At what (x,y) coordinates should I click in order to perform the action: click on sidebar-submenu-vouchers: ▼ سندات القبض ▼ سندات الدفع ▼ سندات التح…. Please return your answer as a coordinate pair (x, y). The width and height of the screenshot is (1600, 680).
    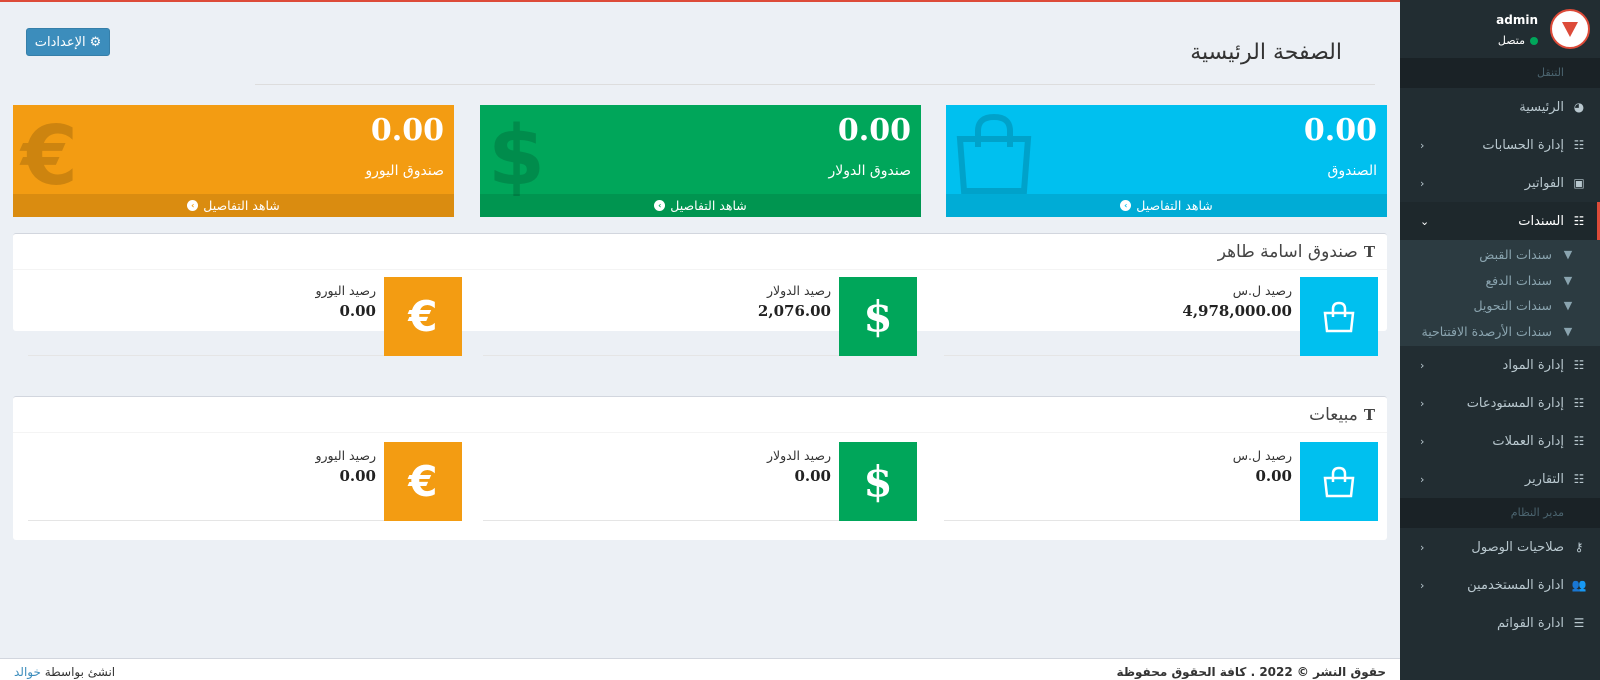
    Looking at the image, I should click on (1500, 293).